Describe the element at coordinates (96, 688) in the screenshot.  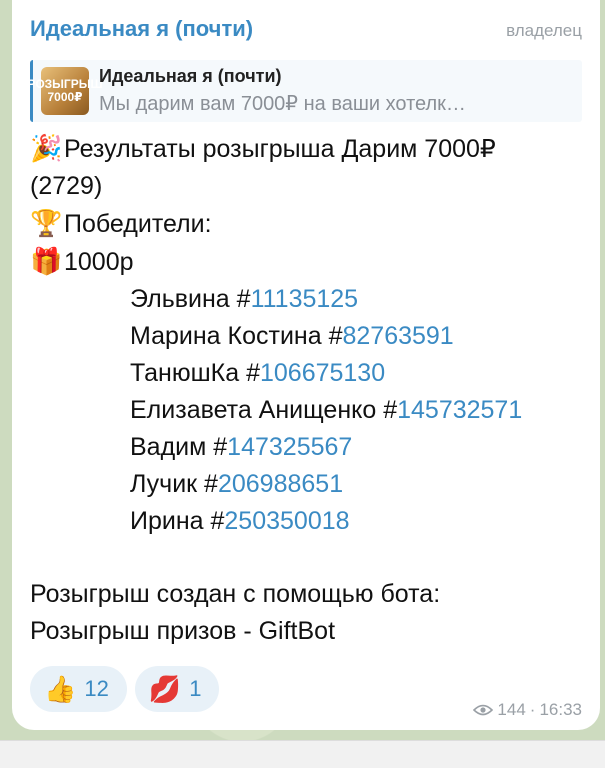
I see `reaction-count: 12` at that location.